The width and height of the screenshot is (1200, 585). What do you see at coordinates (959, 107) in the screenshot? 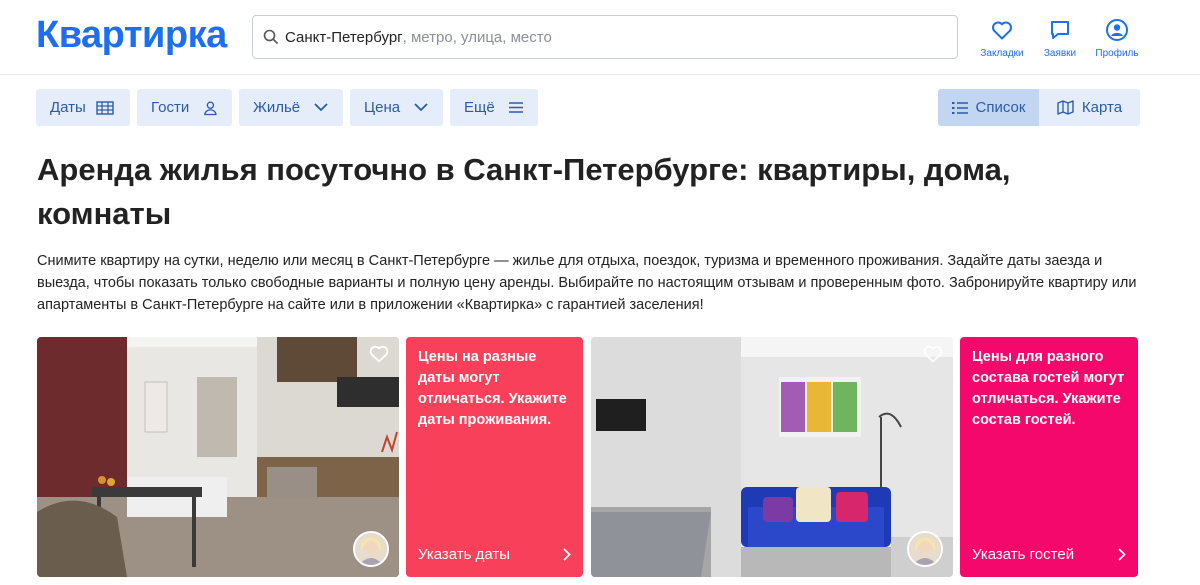
I see `list-icon` at bounding box center [959, 107].